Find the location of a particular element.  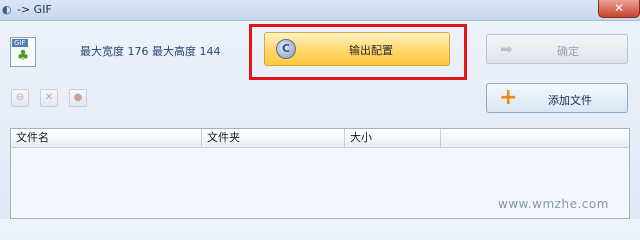

add-file-button: + 添加文件 is located at coordinates (557, 98).